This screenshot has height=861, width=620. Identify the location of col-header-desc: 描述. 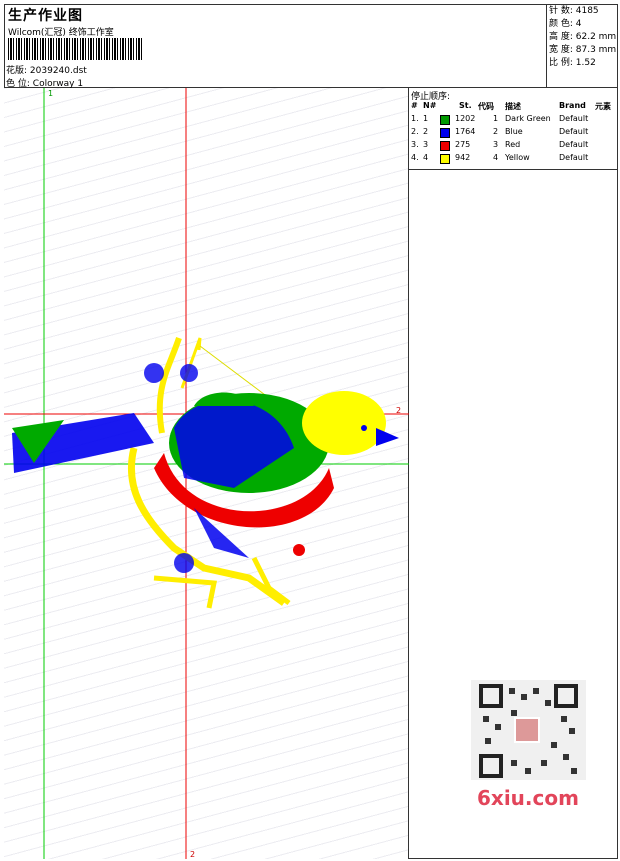
(513, 106).